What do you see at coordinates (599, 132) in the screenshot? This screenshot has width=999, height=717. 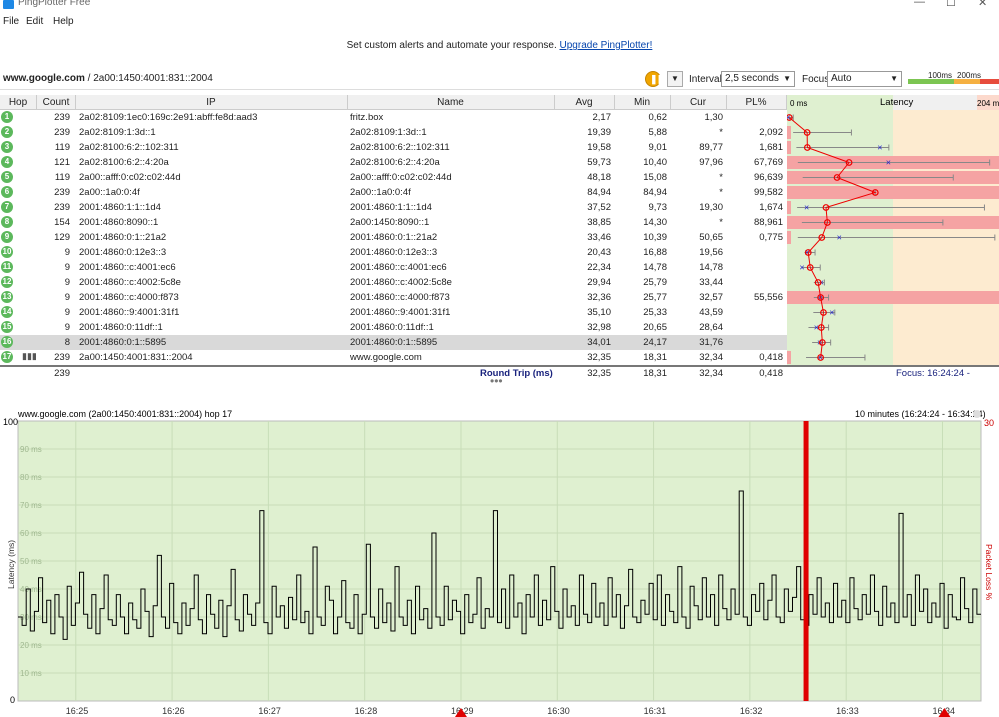 I see `hop-avg: 19,39` at bounding box center [599, 132].